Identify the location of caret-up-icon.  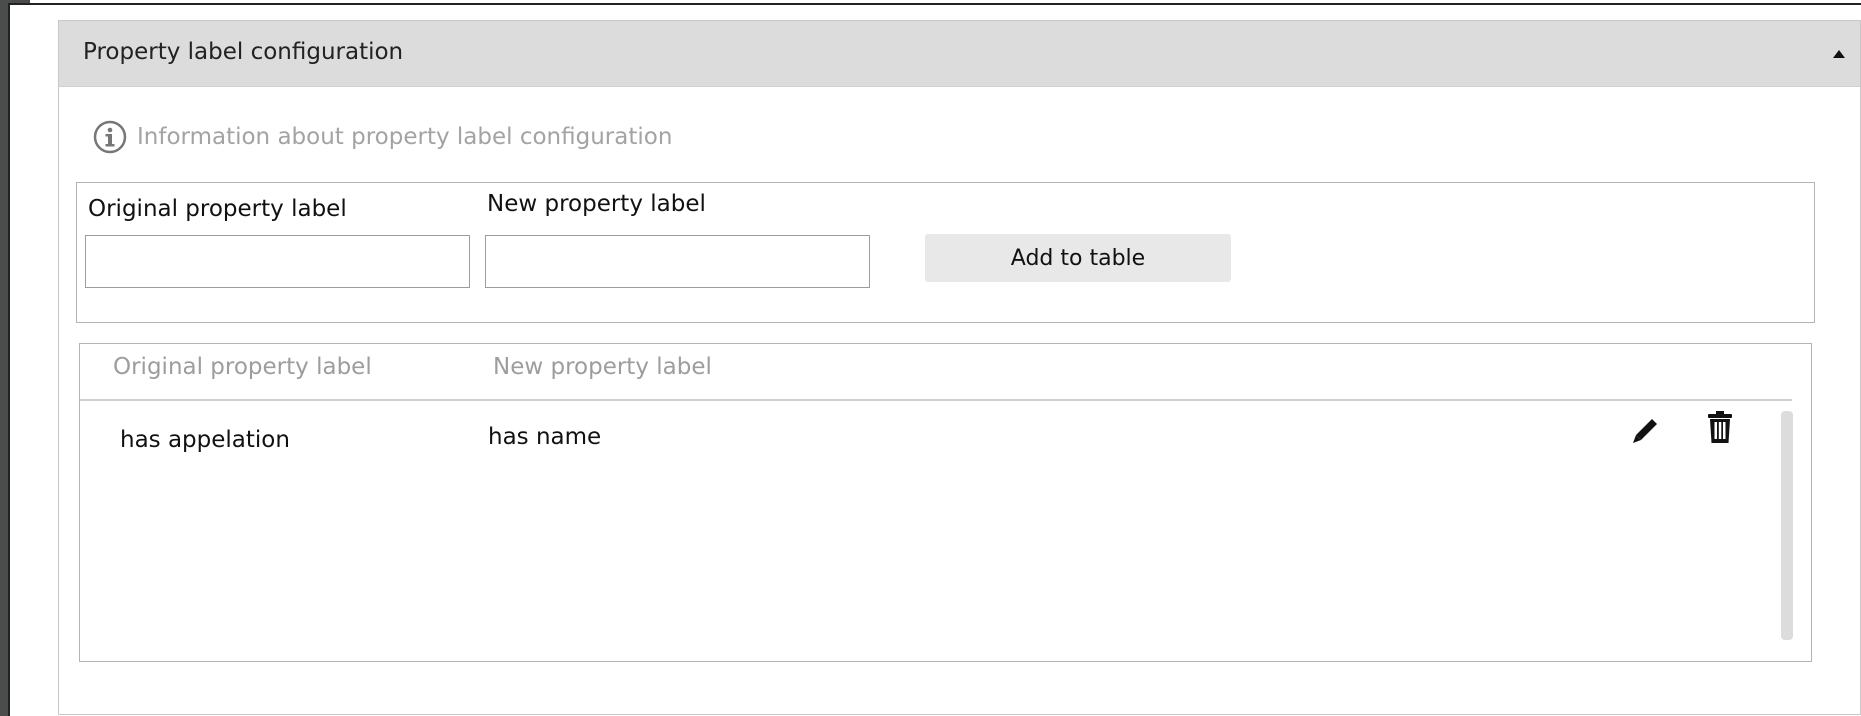
(1839, 54).